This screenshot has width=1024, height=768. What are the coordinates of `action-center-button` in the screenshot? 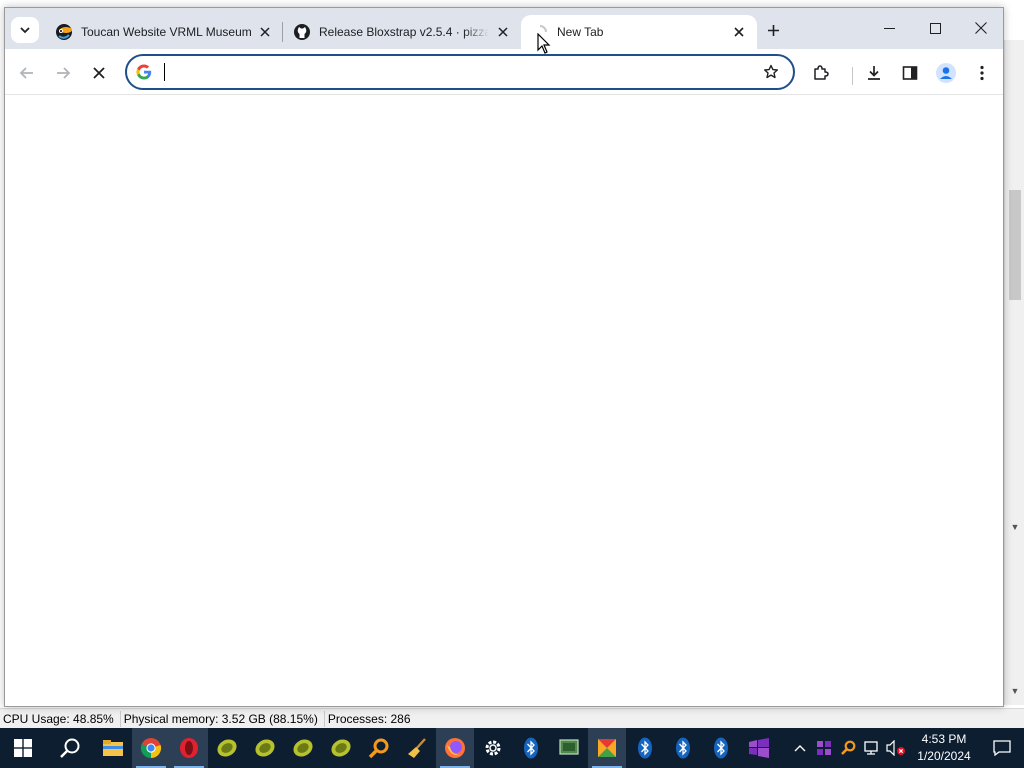 It's located at (1002, 748).